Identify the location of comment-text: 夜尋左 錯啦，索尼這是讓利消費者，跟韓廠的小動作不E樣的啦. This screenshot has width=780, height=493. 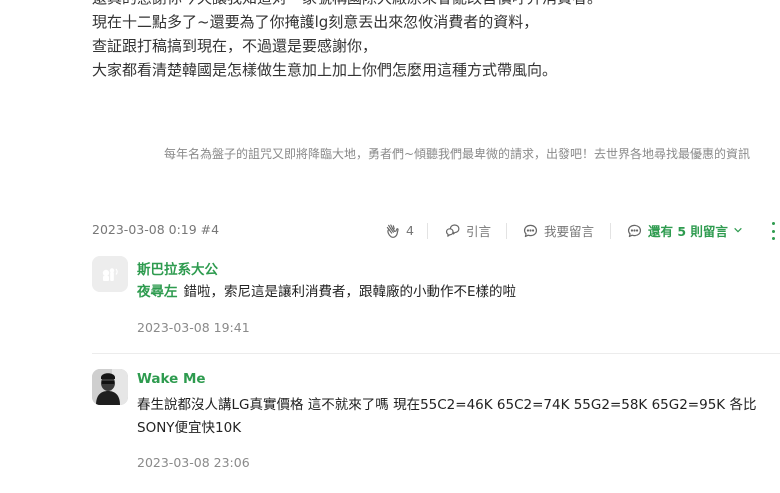
(452, 292).